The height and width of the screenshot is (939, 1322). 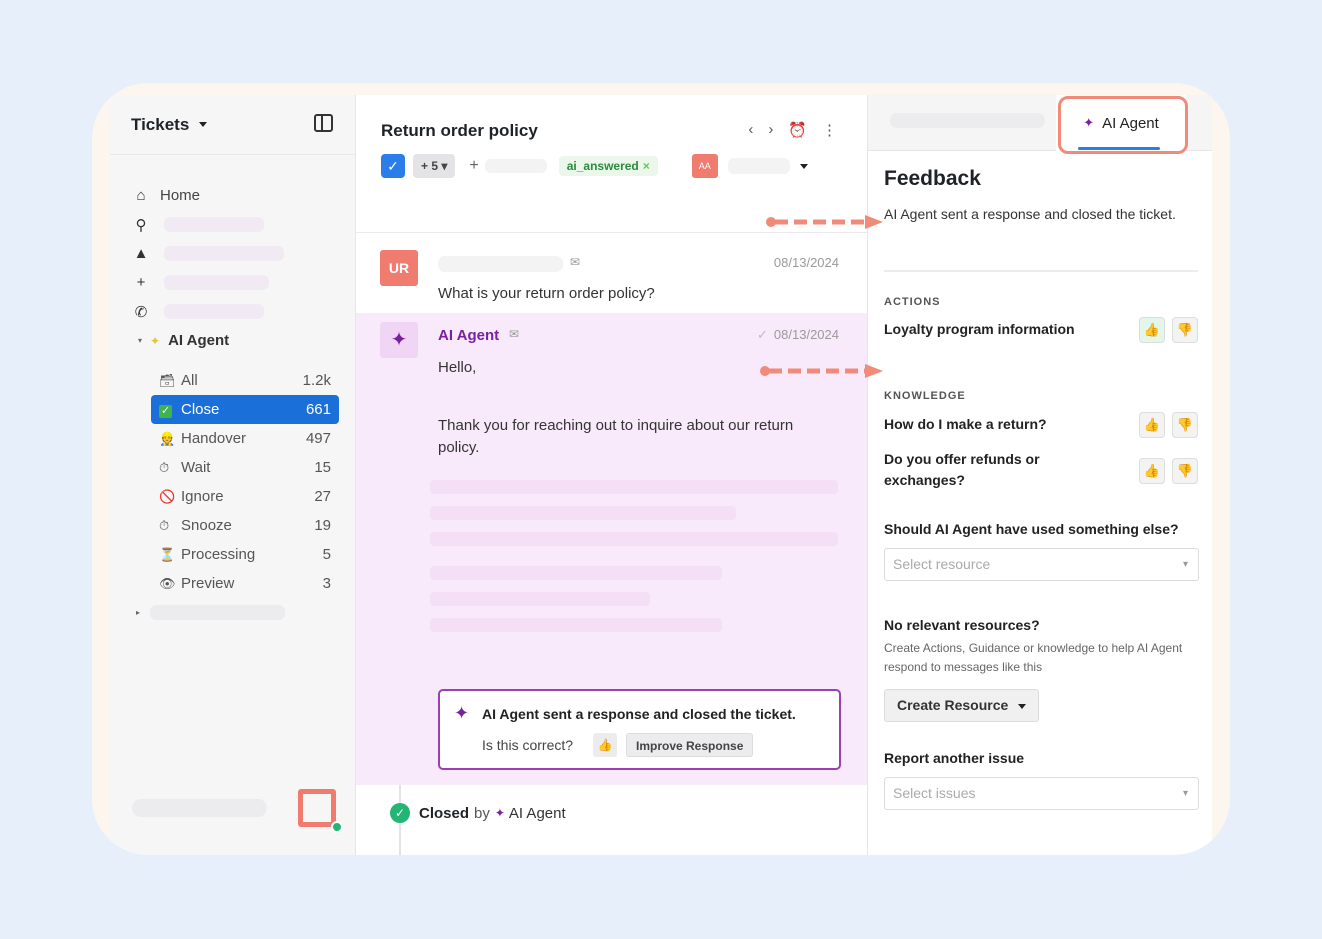 What do you see at coordinates (245, 583) in the screenshot?
I see `sidebar-item-preview: 👁 Preview 3` at bounding box center [245, 583].